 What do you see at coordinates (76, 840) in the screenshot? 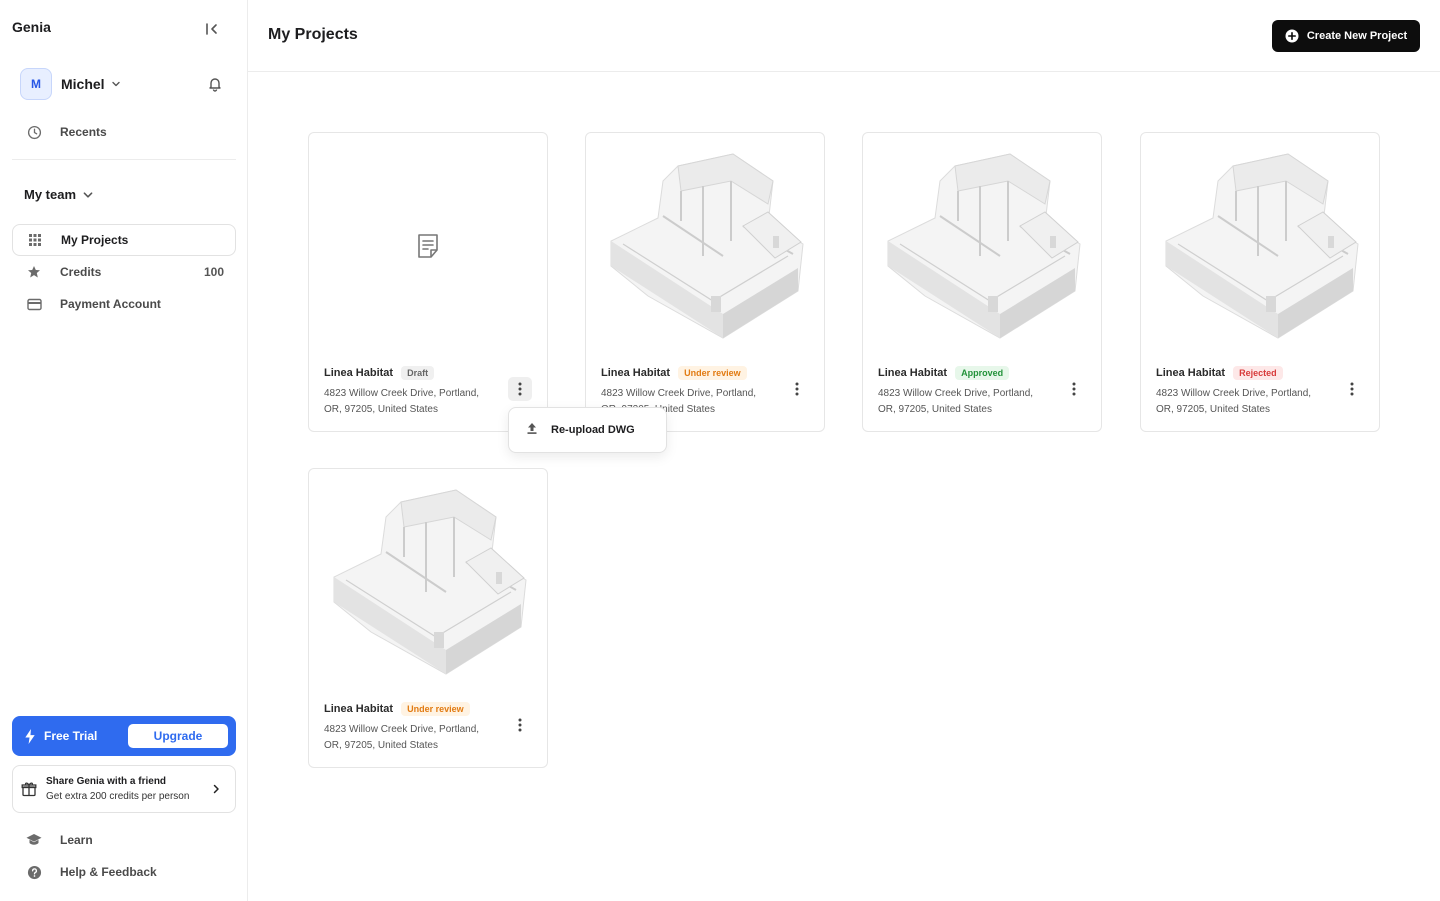
I see `sidebar-item-label: Learn` at bounding box center [76, 840].